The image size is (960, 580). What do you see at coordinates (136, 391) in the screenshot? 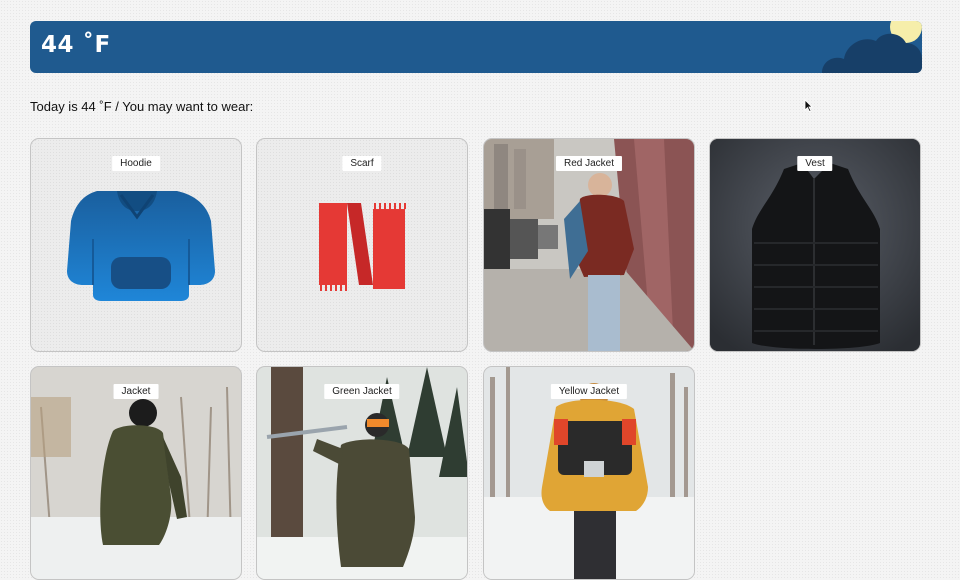
I see `card-label: Jacket` at bounding box center [136, 391].